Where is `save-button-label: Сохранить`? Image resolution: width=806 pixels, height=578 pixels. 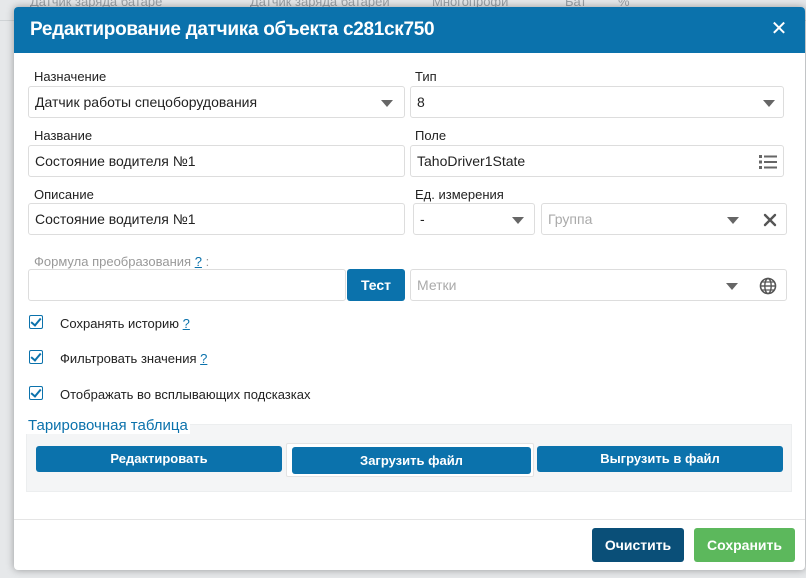
save-button-label: Сохранить is located at coordinates (744, 545).